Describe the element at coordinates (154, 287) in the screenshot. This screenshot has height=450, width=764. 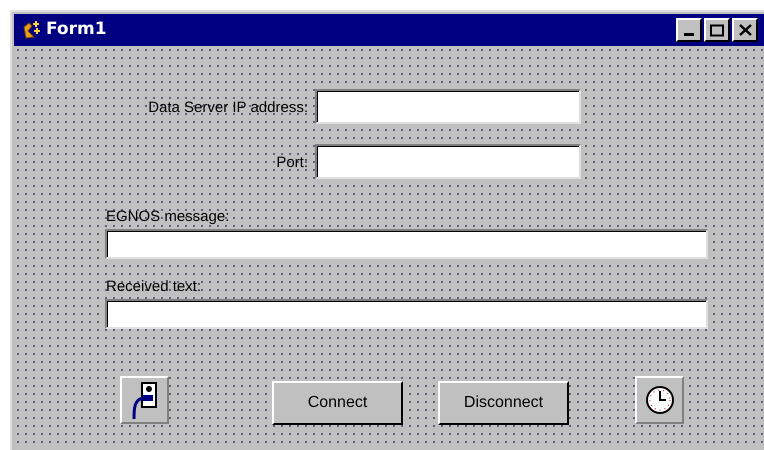
I see `field-label: Received text:` at that location.